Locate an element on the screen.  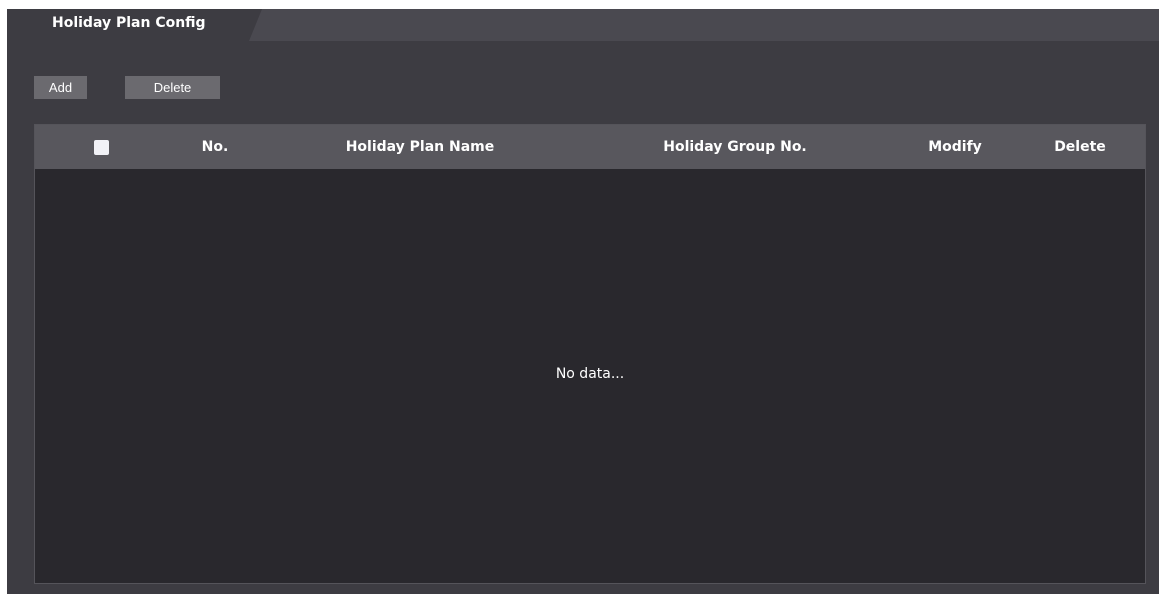
column-header-no: No. is located at coordinates (215, 147).